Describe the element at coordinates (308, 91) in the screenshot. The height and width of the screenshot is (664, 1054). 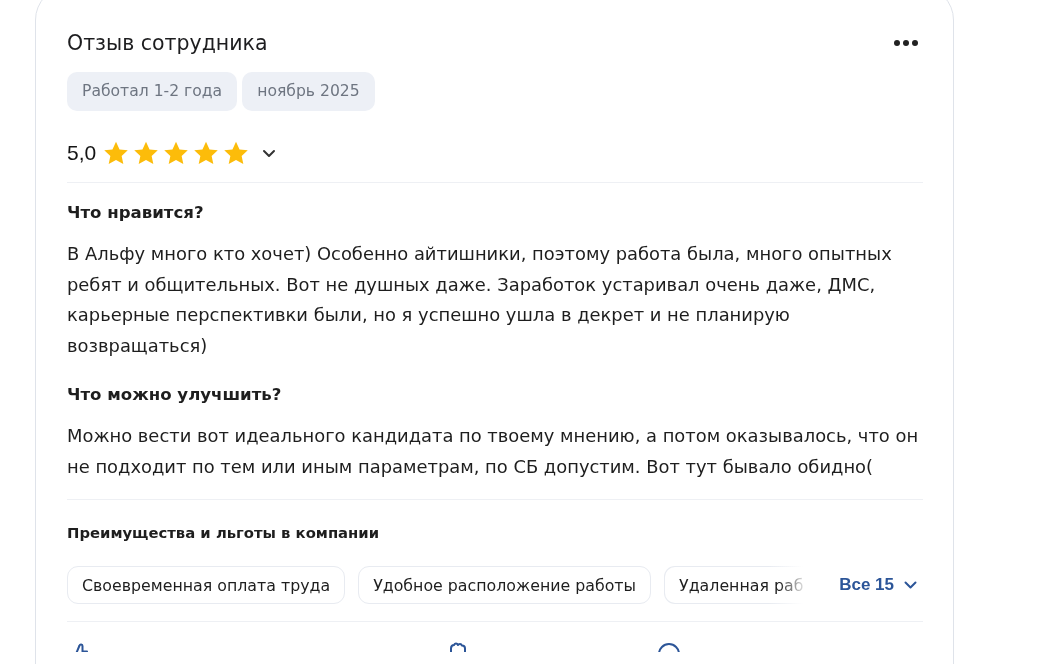
I see `info-tag: ноябрь 2025` at that location.